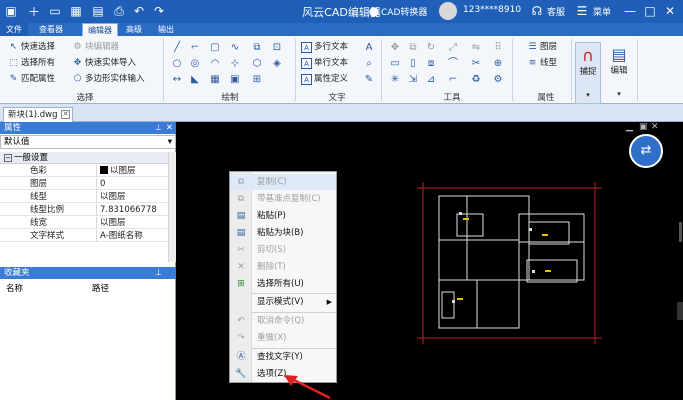 This screenshot has width=683, height=400. Describe the element at coordinates (31, 63) in the screenshot. I see `select-all-button: ⬚ 选择所有` at that location.